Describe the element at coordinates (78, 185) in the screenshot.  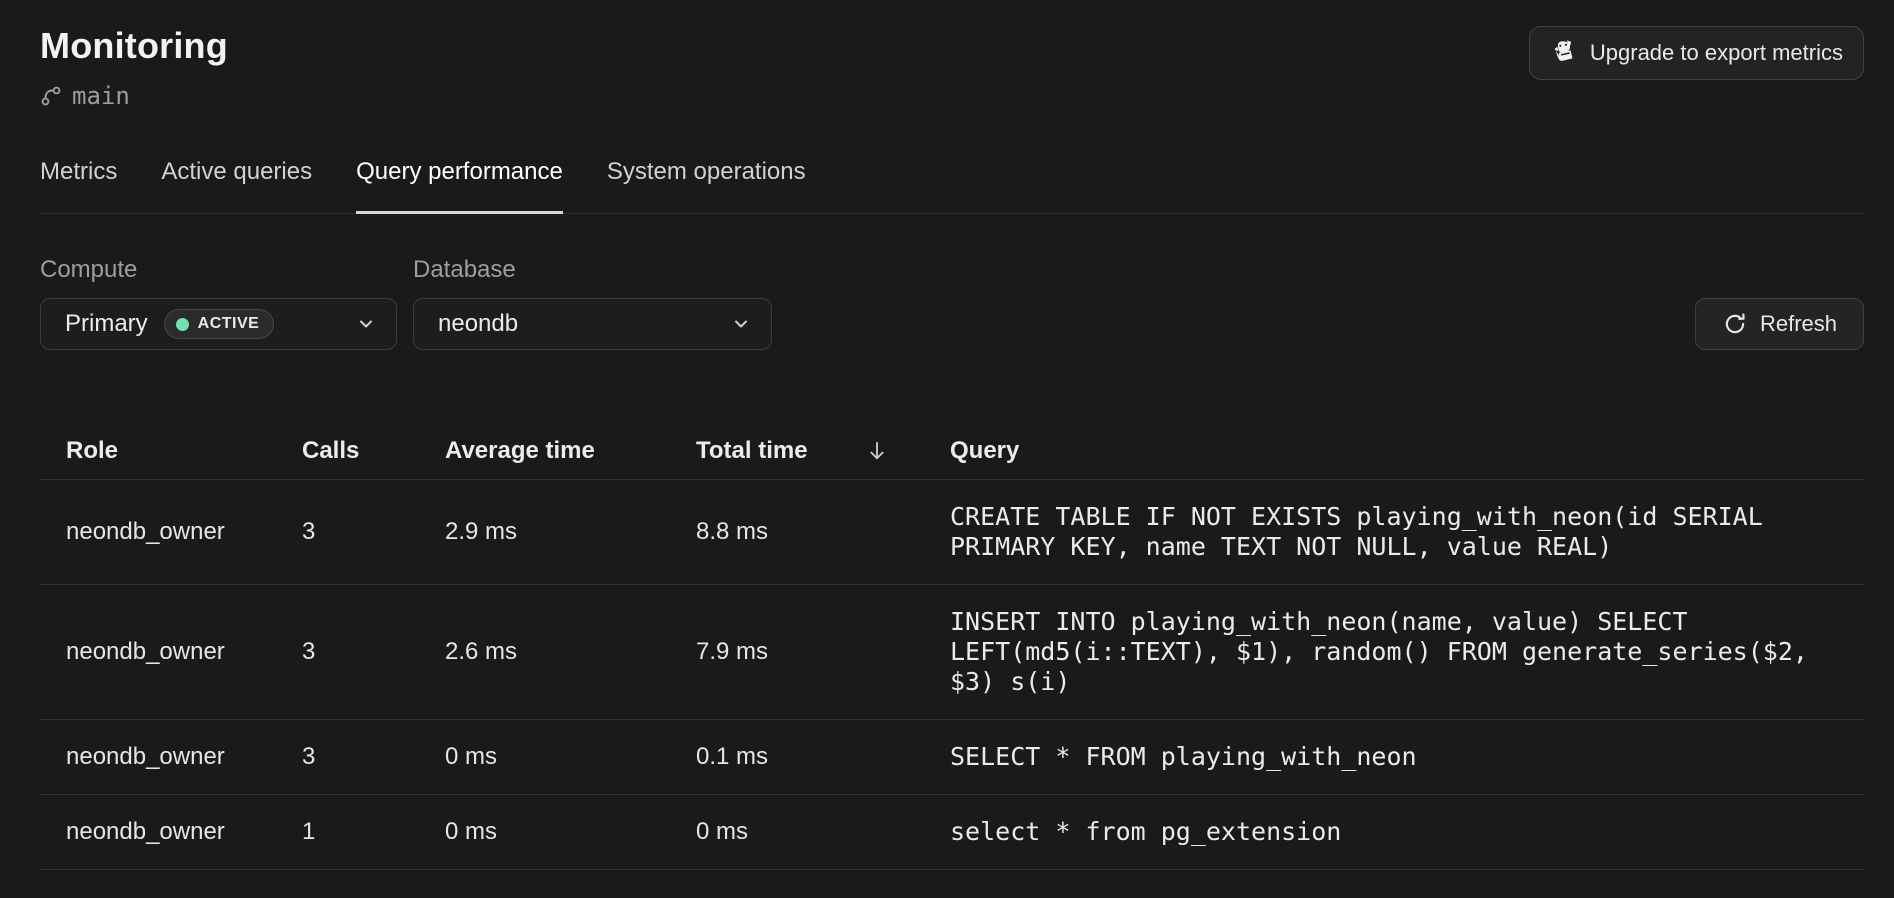
I see `tab-metrics: Metrics` at that location.